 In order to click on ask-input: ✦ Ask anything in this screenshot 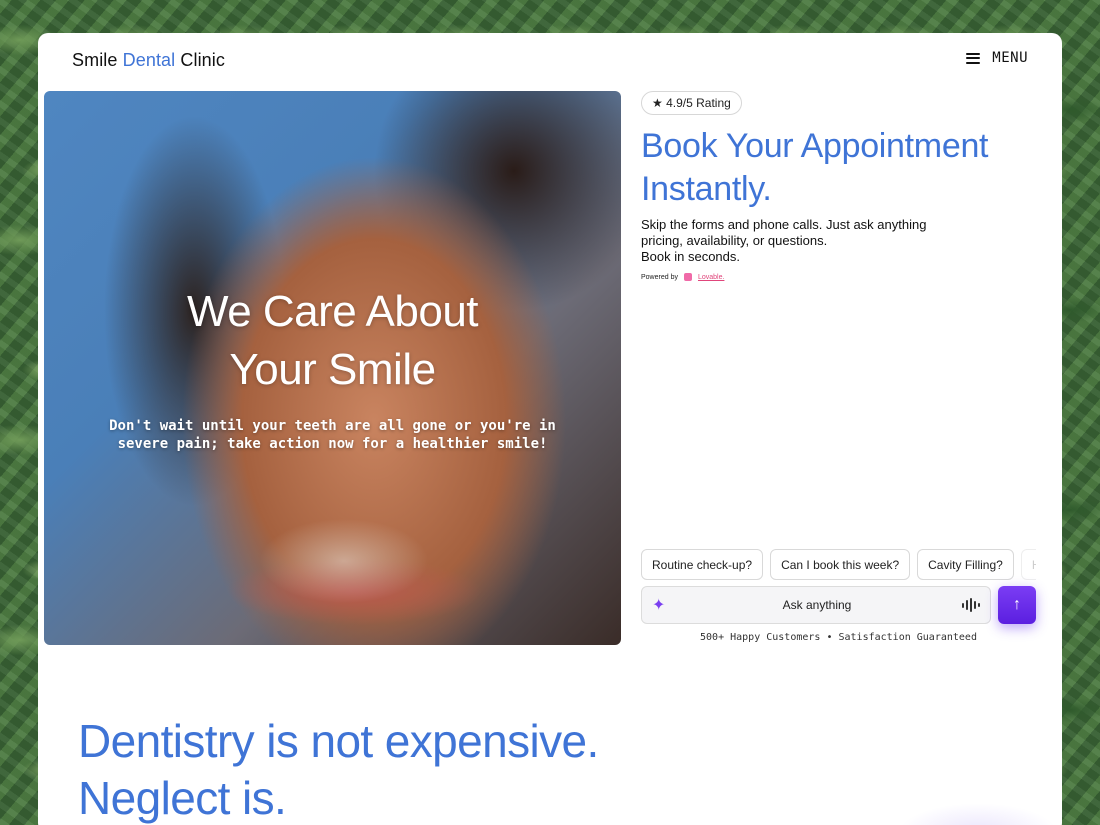, I will do `click(816, 605)`.